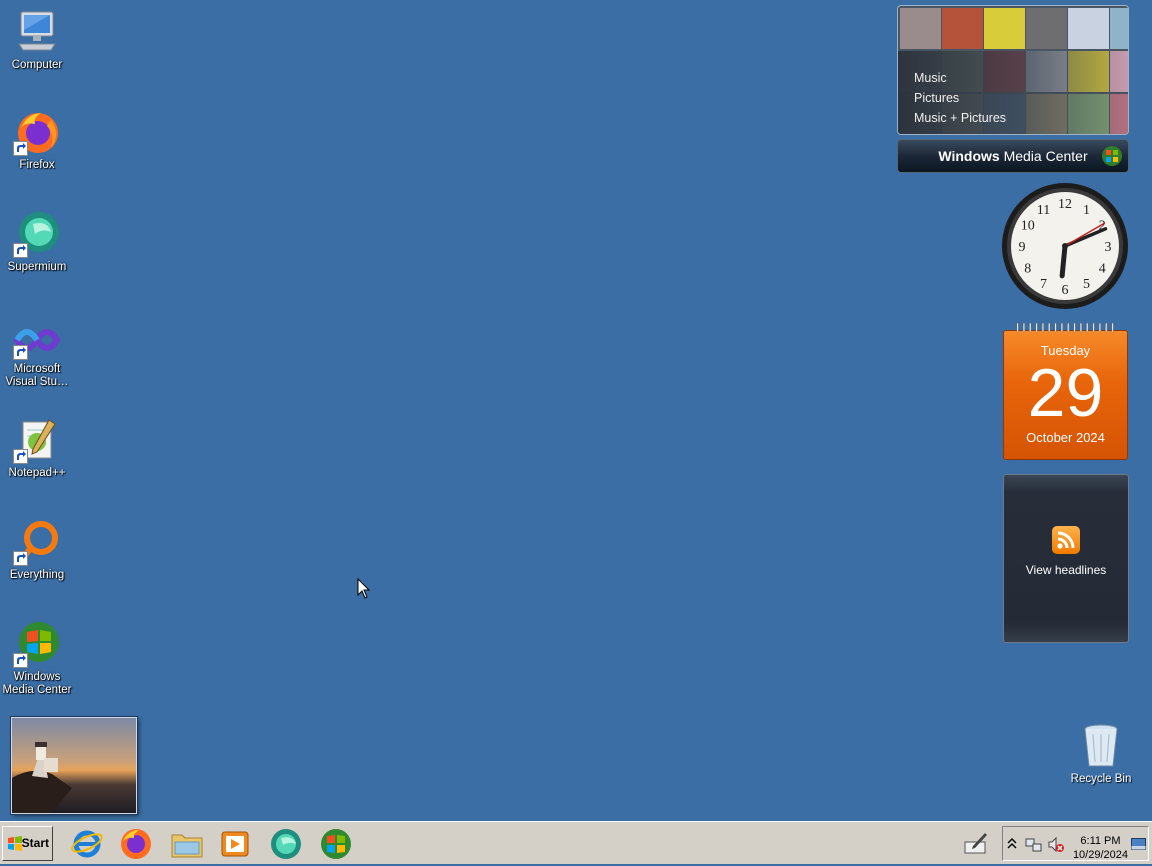  Describe the element at coordinates (1066, 540) in the screenshot. I see `rss-icon` at that location.